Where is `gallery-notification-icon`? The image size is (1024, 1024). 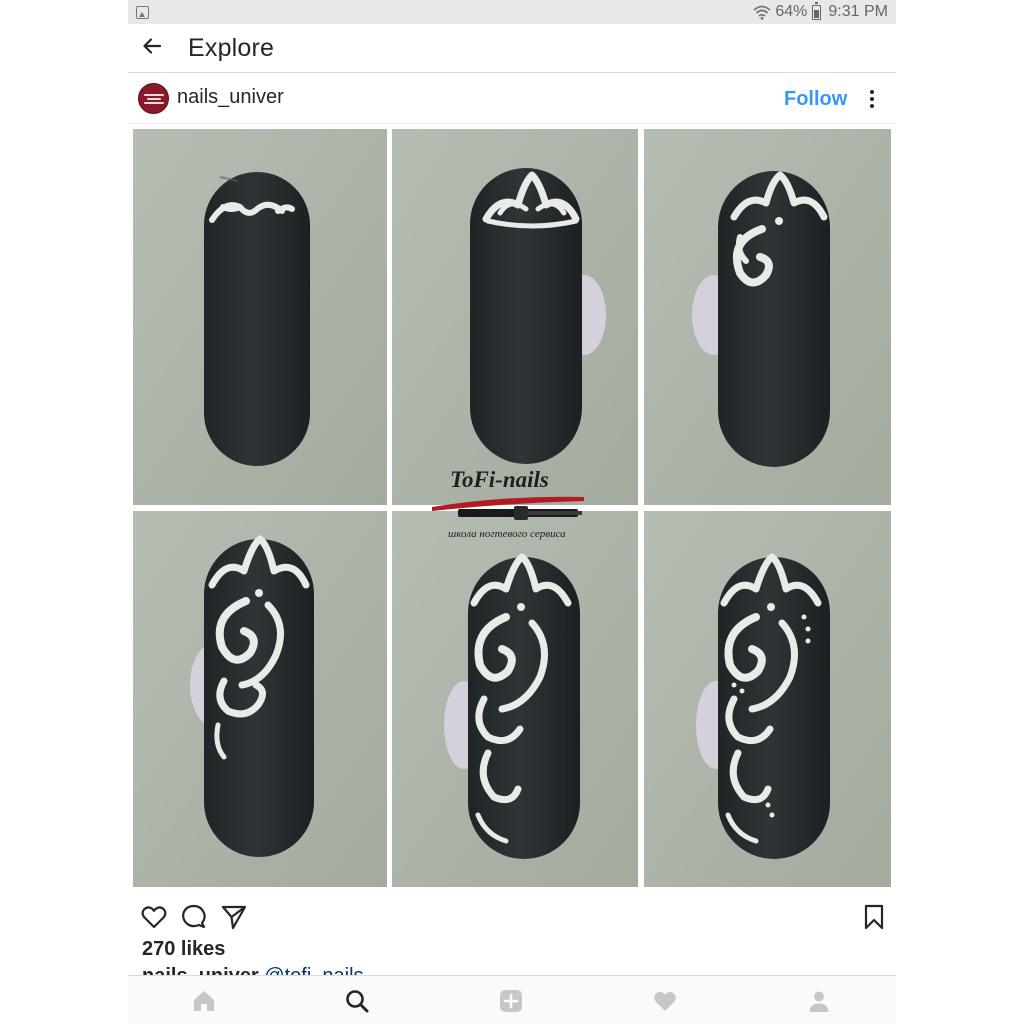
gallery-notification-icon is located at coordinates (142, 12).